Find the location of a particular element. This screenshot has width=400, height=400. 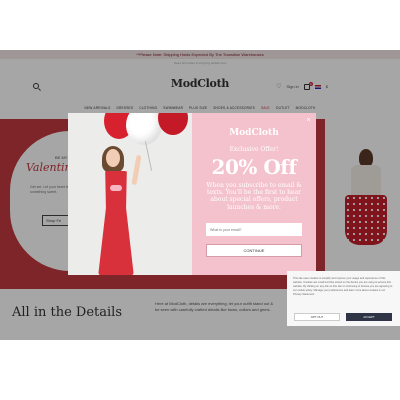

accept-button: ACCEPT is located at coordinates (369, 317).